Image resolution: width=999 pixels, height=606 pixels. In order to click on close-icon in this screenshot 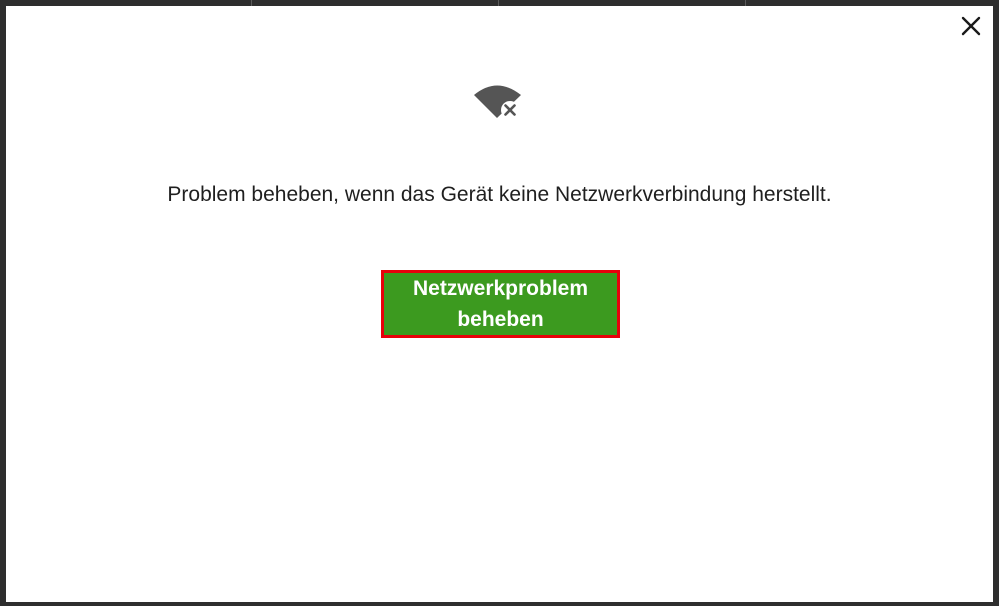, I will do `click(971, 26)`.